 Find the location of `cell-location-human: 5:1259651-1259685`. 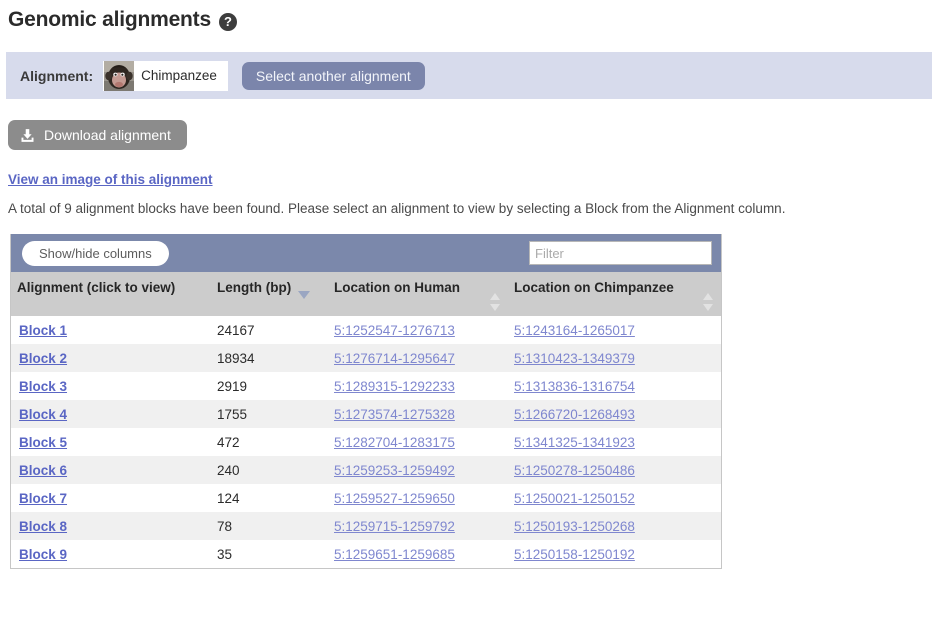

cell-location-human: 5:1259651-1259685 is located at coordinates (418, 554).